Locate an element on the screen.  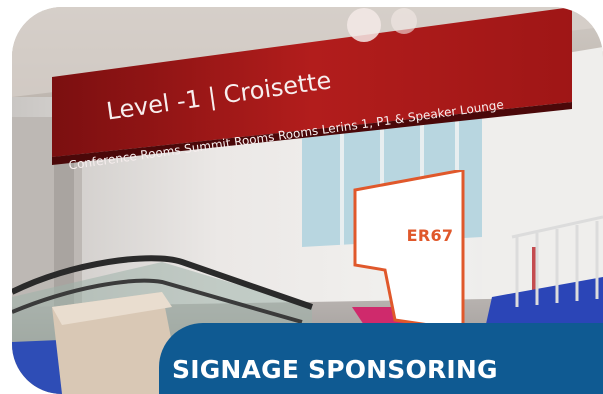
sign-logo is located at coordinates (364, 25).